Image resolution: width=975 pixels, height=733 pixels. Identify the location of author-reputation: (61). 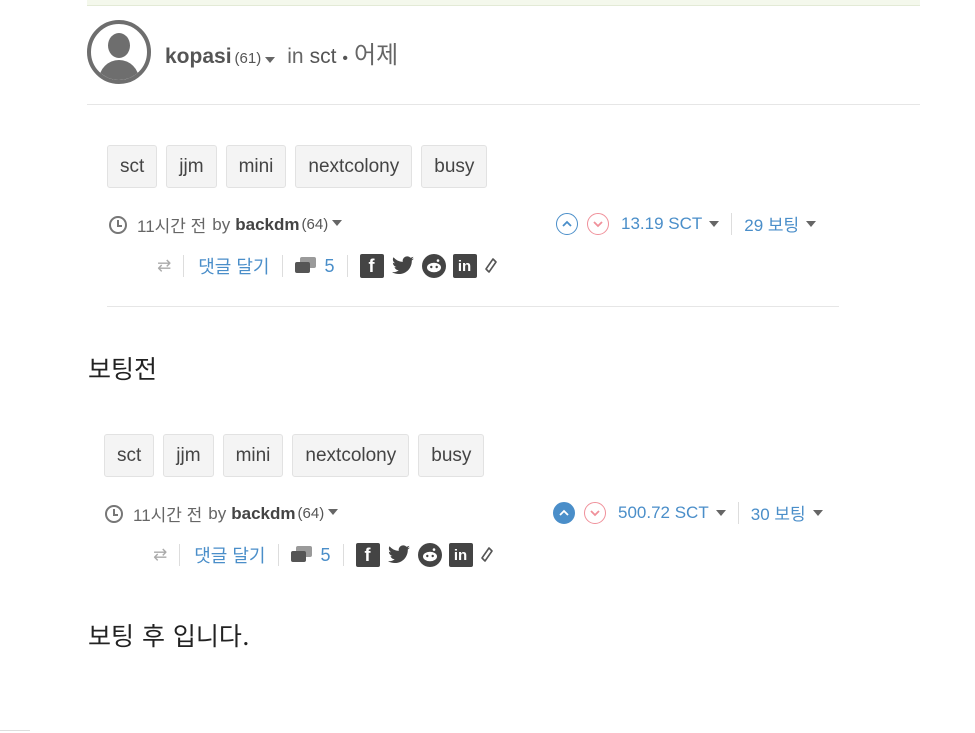
(248, 58).